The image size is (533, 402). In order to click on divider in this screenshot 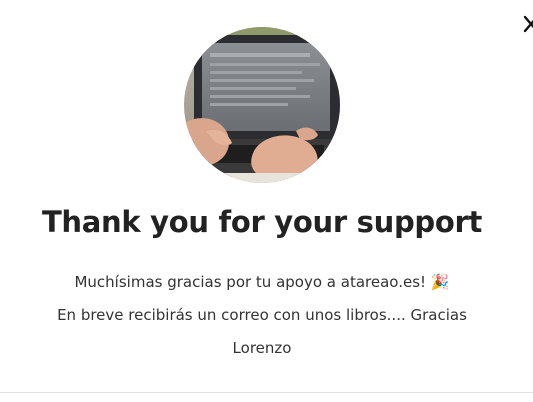, I will do `click(266, 392)`.